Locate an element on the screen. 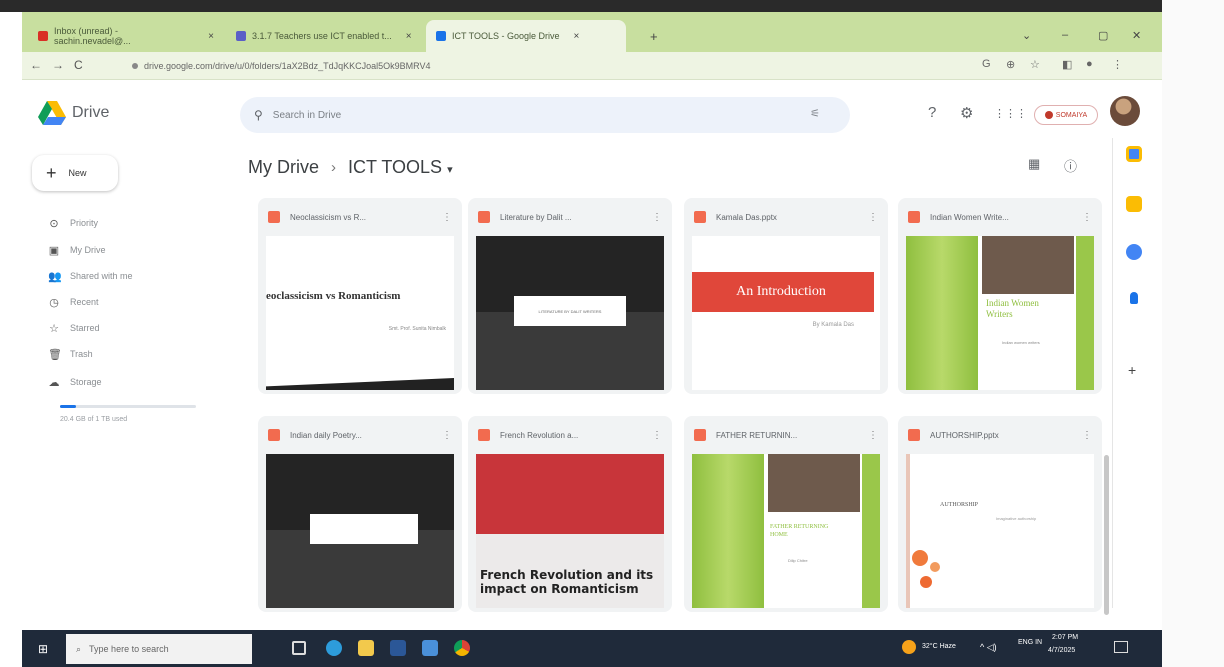 Image resolution: width=1224 pixels, height=667 pixels. breadcrumb-current-folder: ICT TOOLS ▾ is located at coordinates (400, 167).